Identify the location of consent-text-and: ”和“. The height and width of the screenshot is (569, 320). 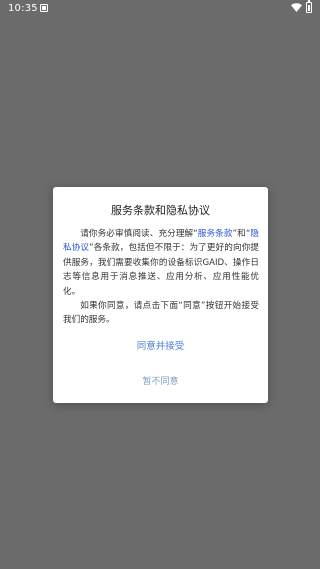
(241, 234).